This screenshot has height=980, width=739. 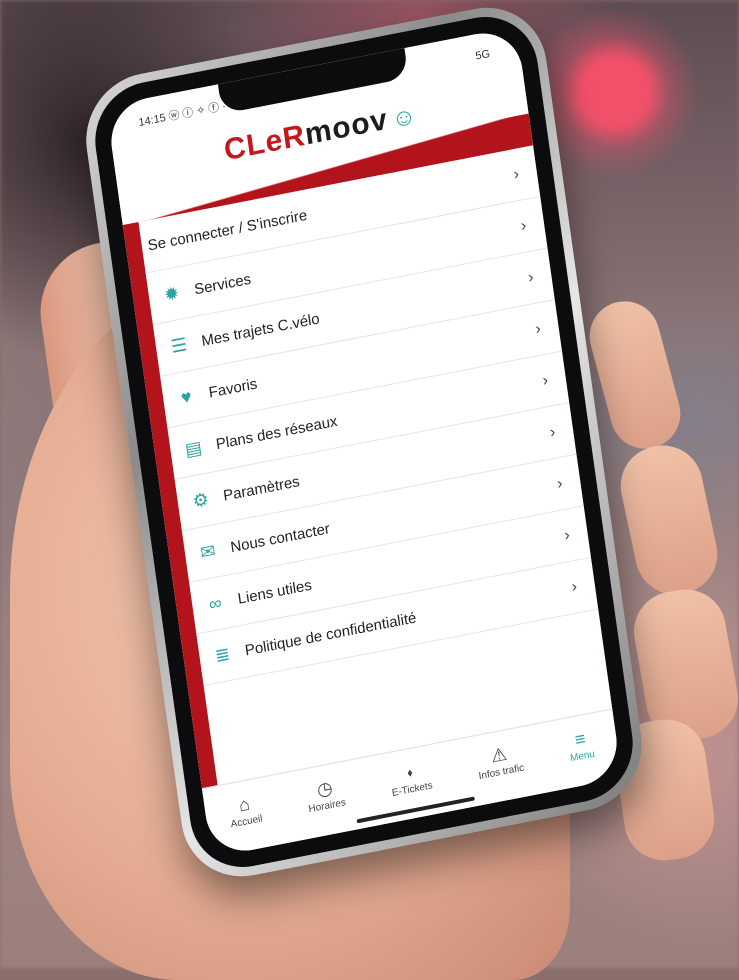 What do you see at coordinates (409, 772) in the screenshot?
I see `ticket-icon: ⬪` at bounding box center [409, 772].